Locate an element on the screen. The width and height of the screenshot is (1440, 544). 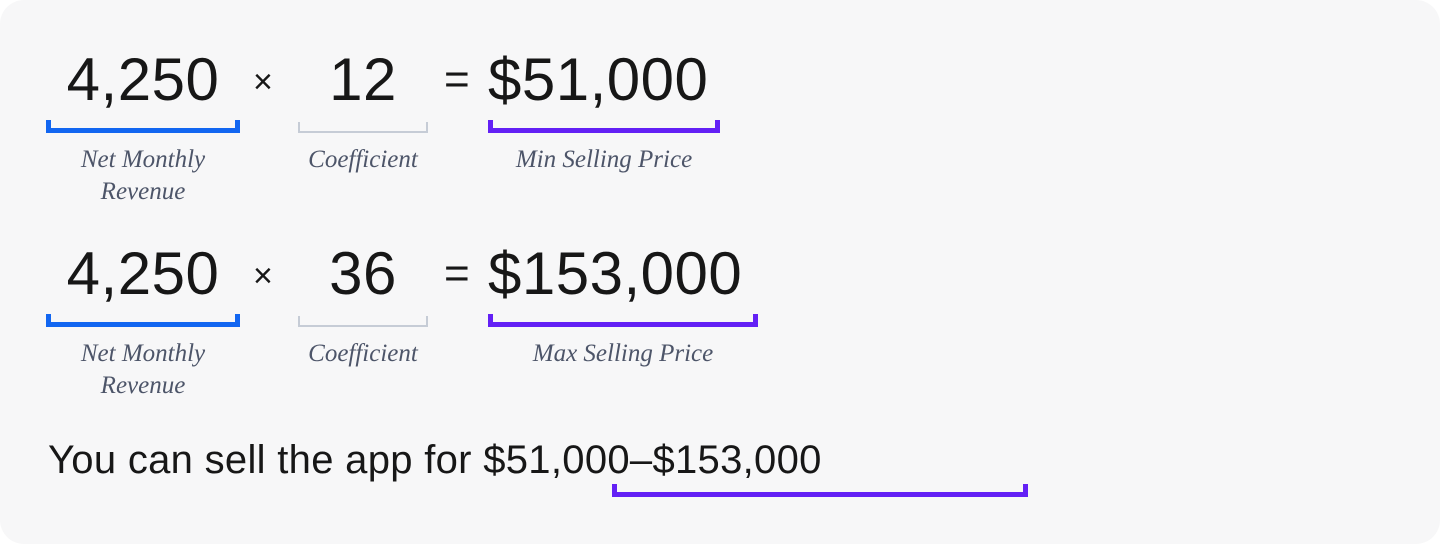
conclusion-range-underline is located at coordinates (820, 490).